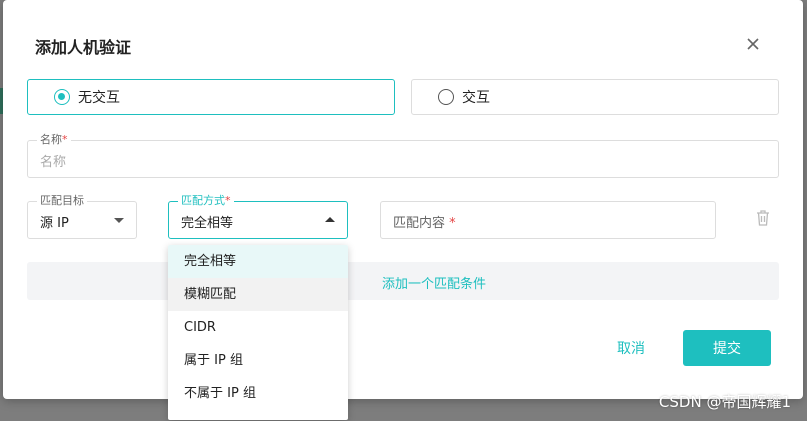 The height and width of the screenshot is (421, 807). What do you see at coordinates (330, 219) in the screenshot?
I see `chevron-up-icon` at bounding box center [330, 219].